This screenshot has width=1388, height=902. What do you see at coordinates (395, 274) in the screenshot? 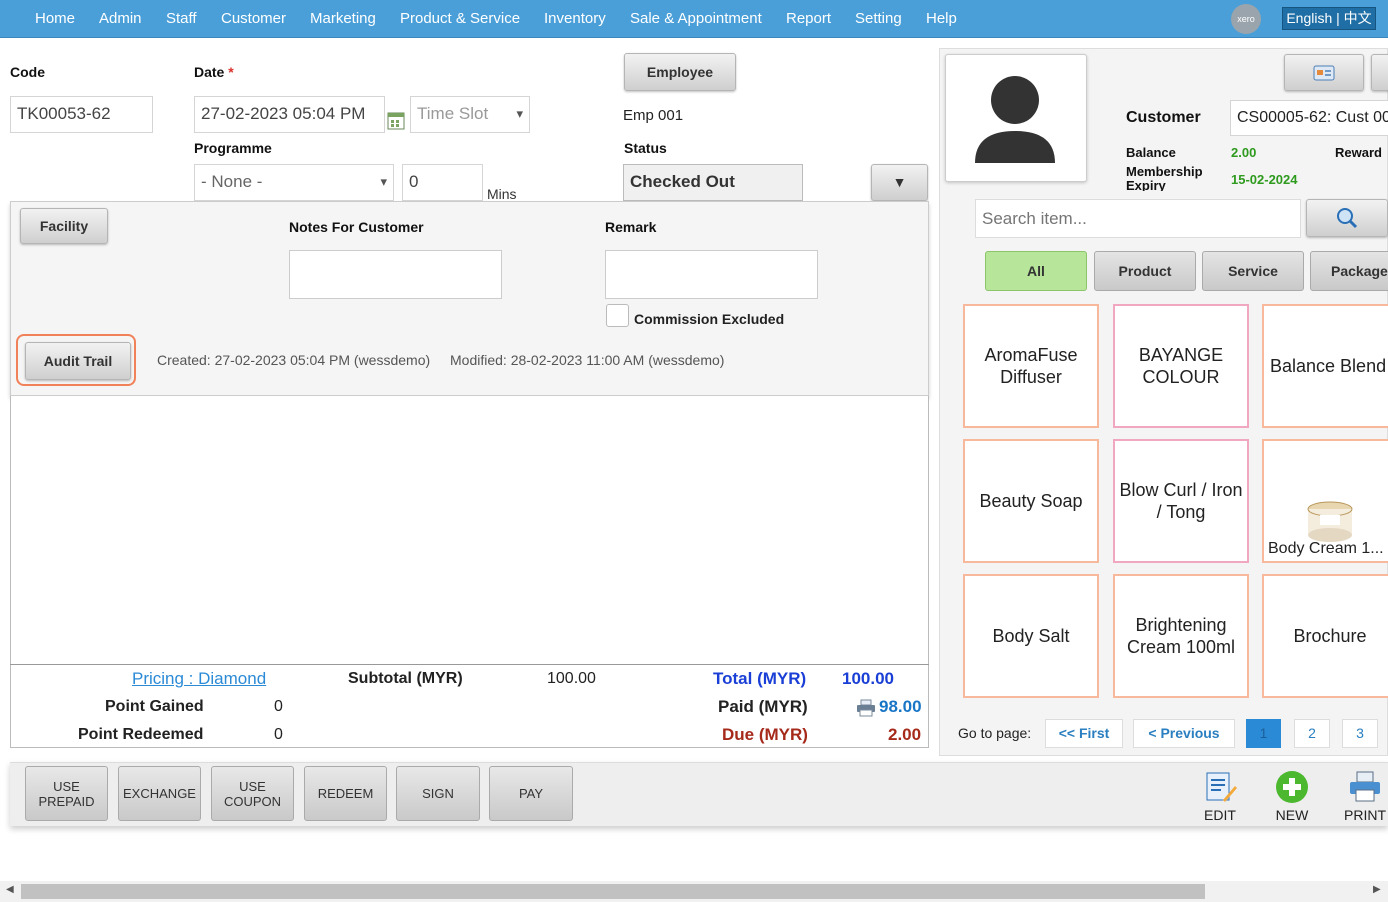
I see `notes-textarea` at bounding box center [395, 274].